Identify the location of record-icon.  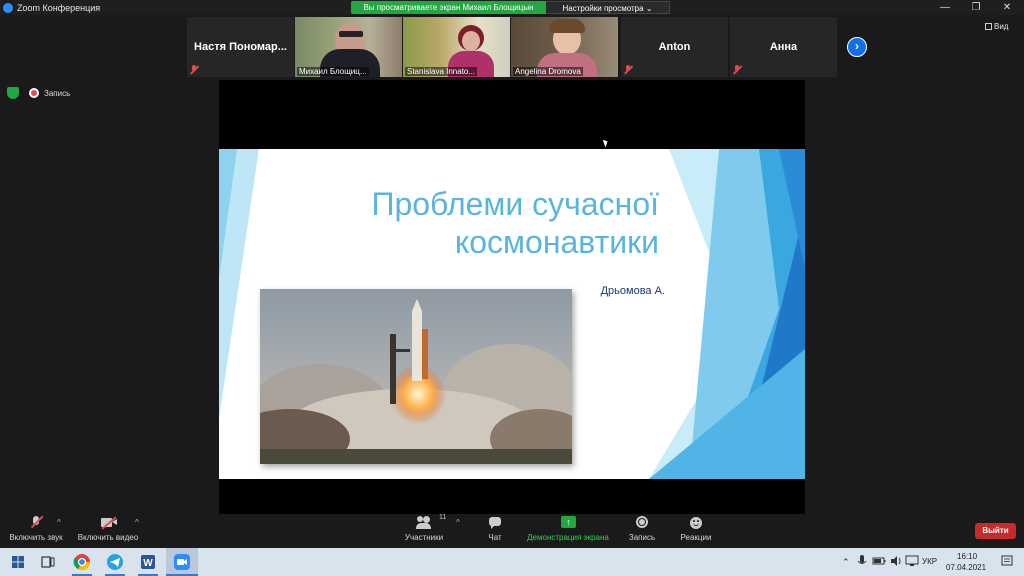
(642, 522).